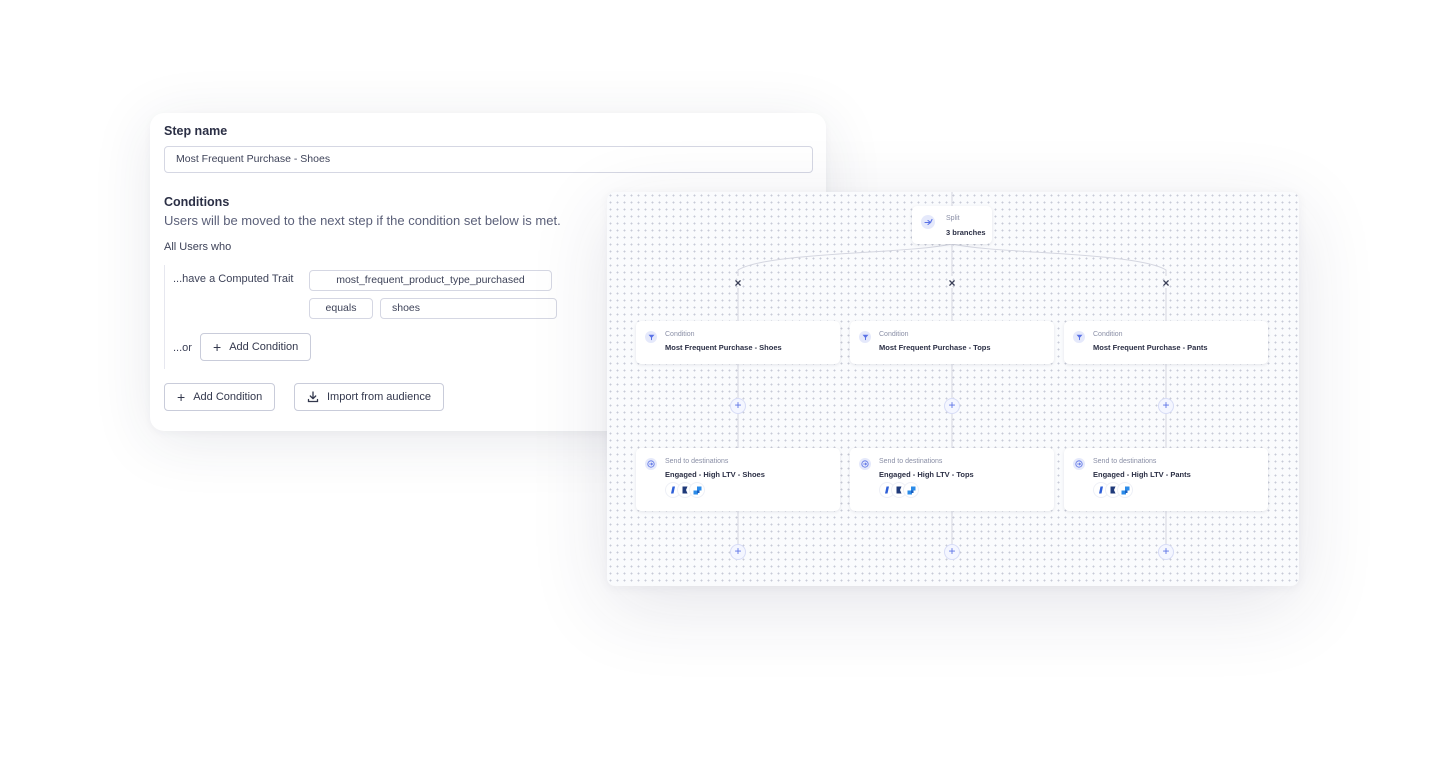  Describe the element at coordinates (952, 342) in the screenshot. I see `condition-node: Condition Most Frequent Purchase - Tops` at that location.